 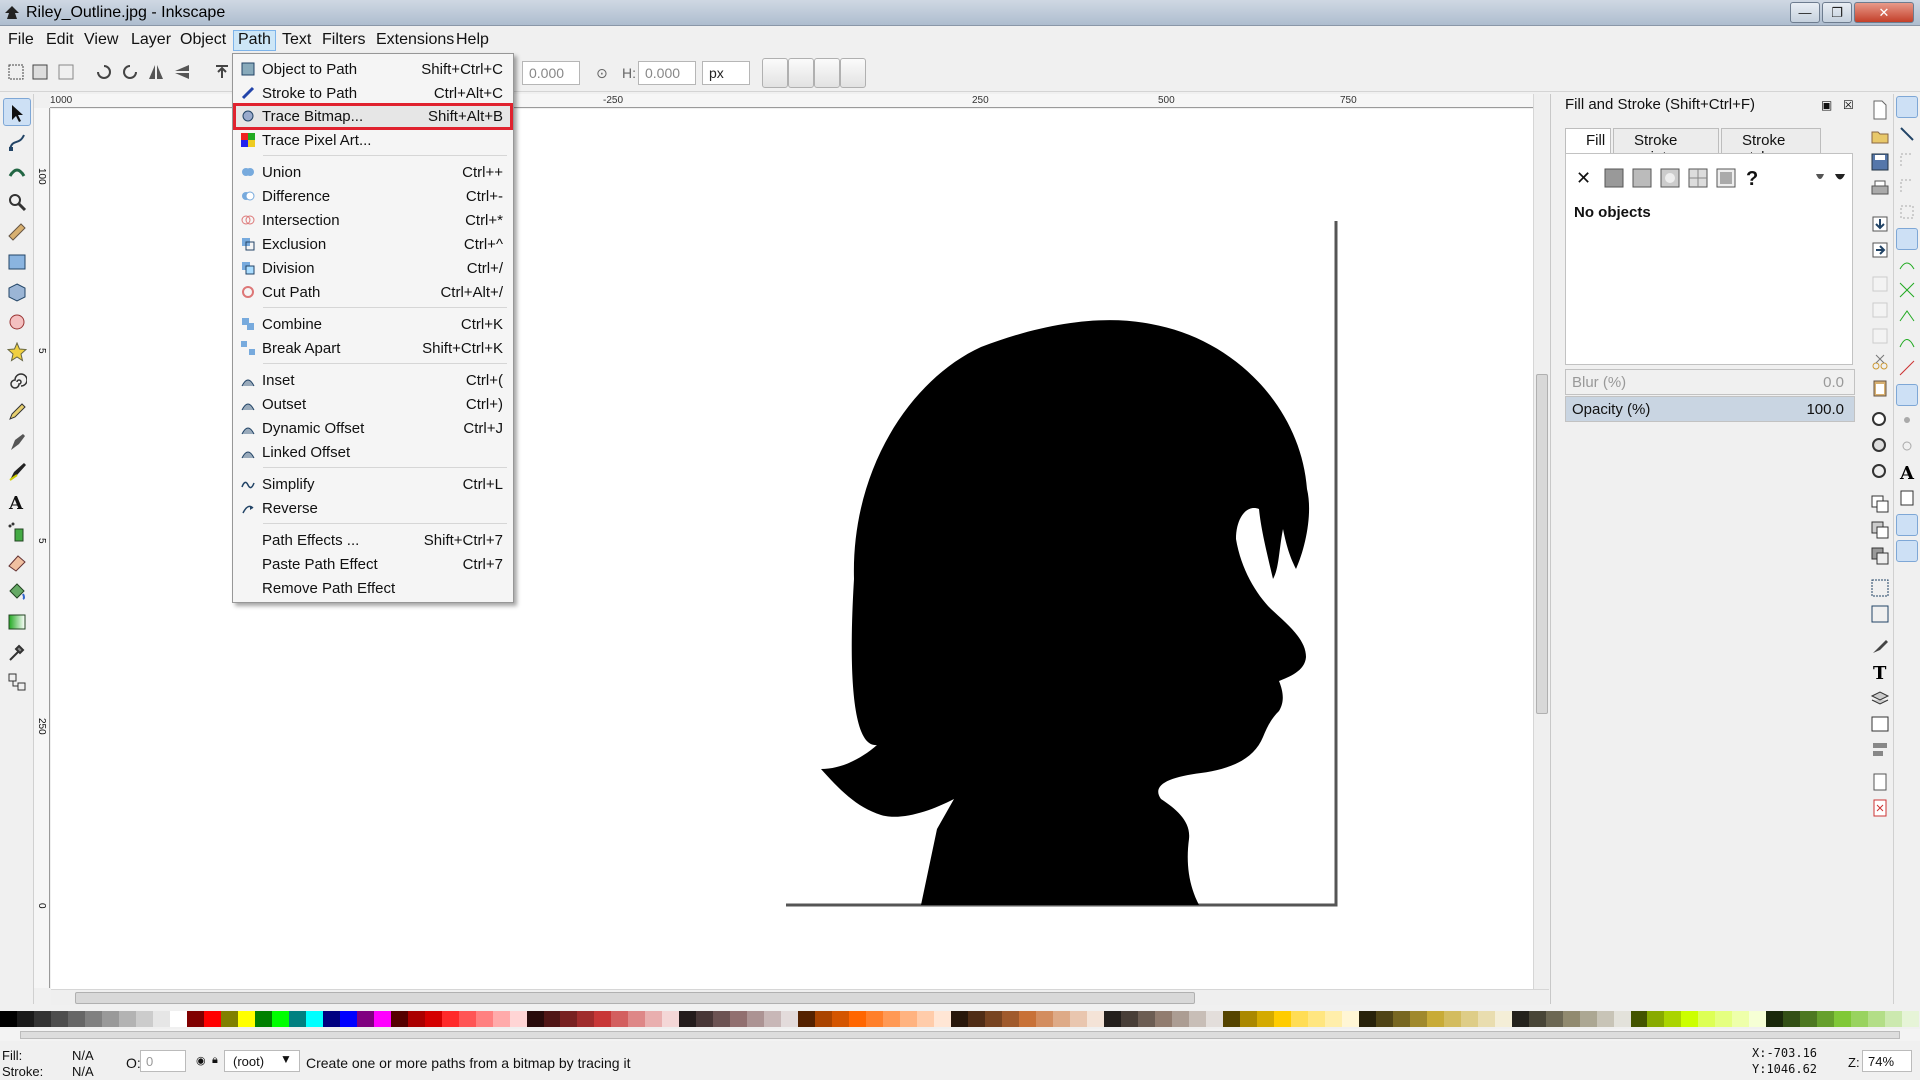 I want to click on print-icon, so click(x=1880, y=188).